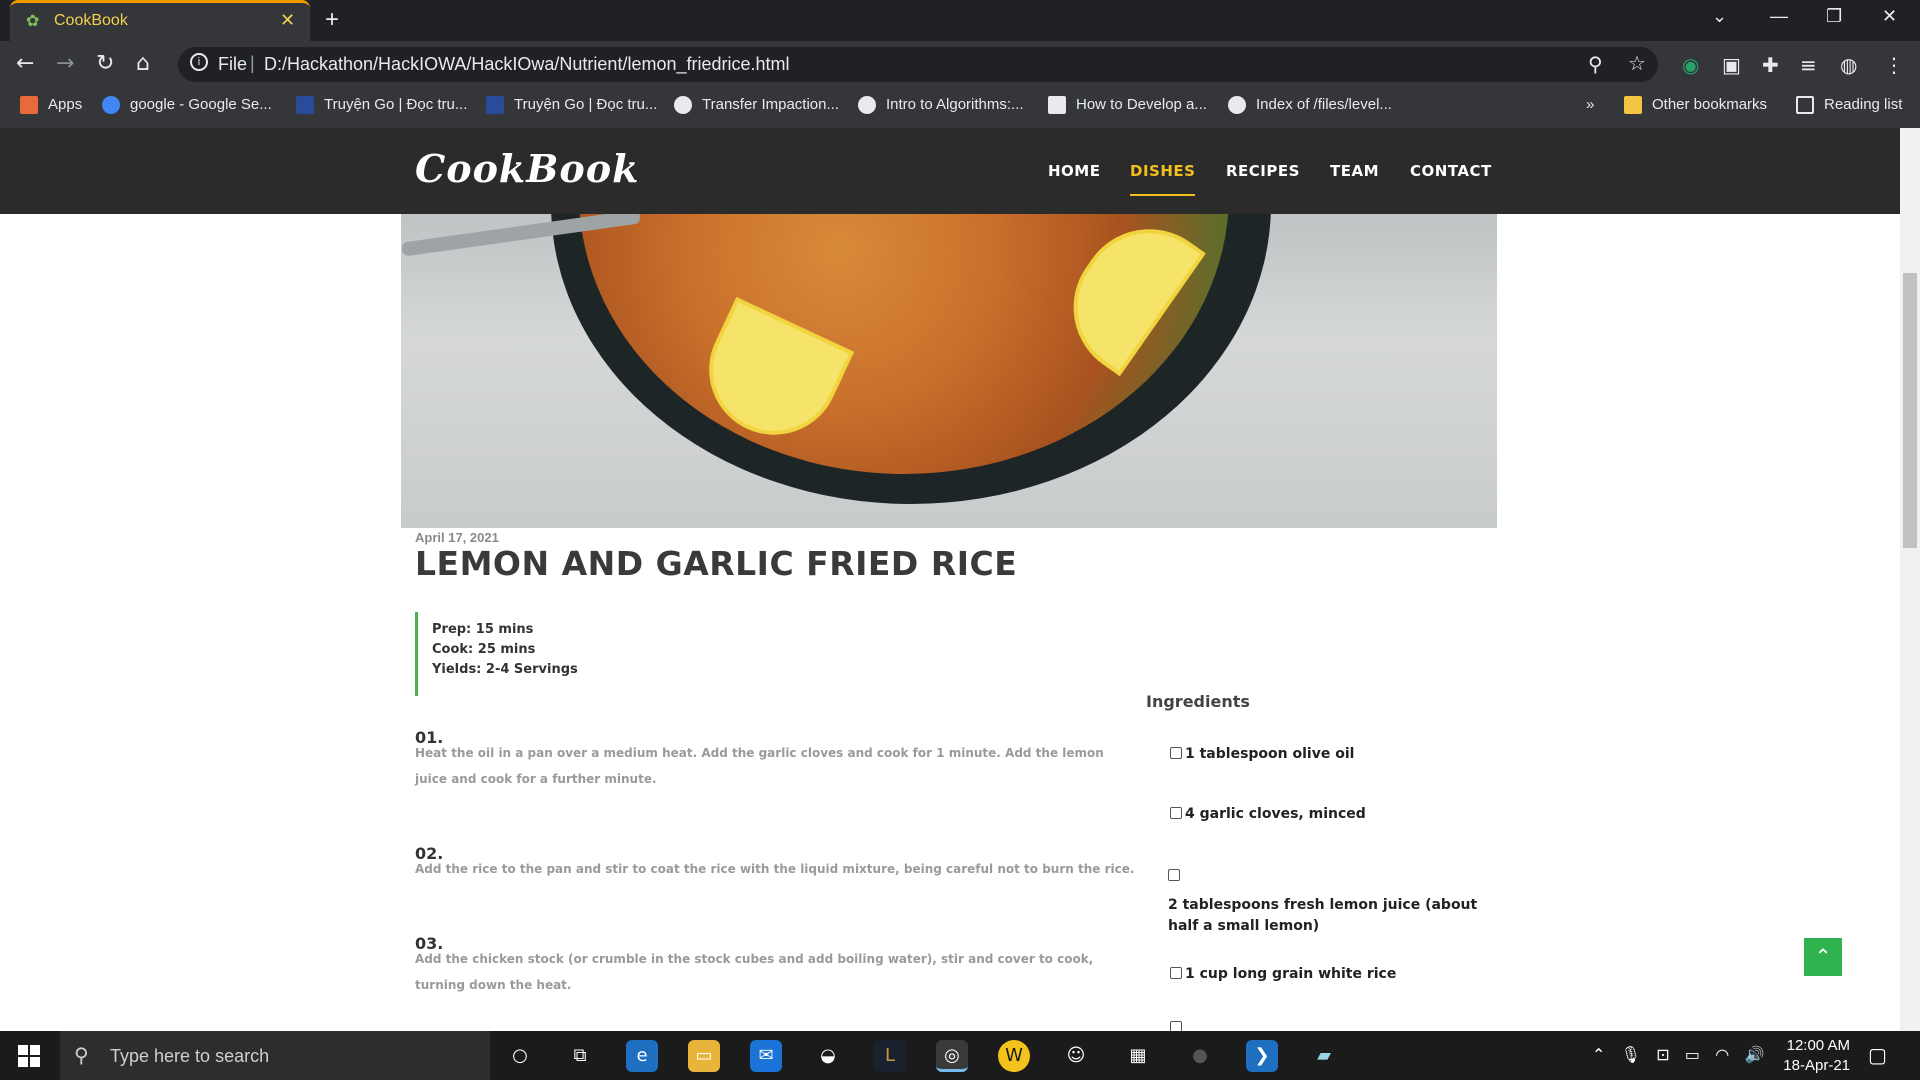 This screenshot has height=1080, width=1920. I want to click on bookmark-other-bookmarks: Other bookmarks, so click(1695, 105).